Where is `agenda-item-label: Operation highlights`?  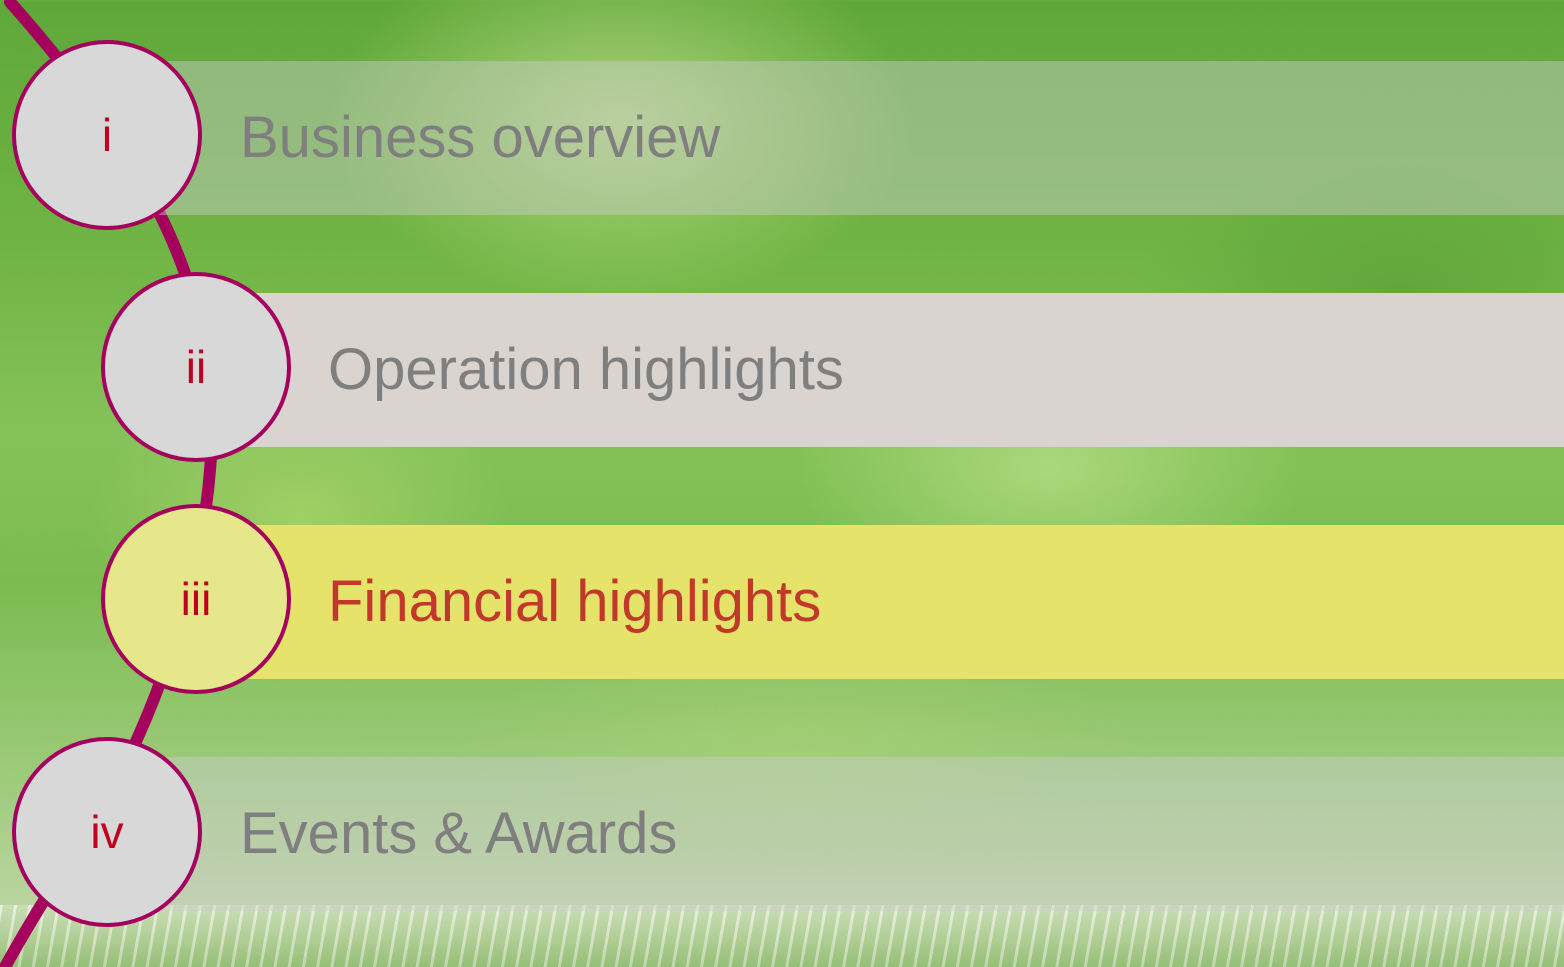
agenda-item-label: Operation highlights is located at coordinates (586, 369).